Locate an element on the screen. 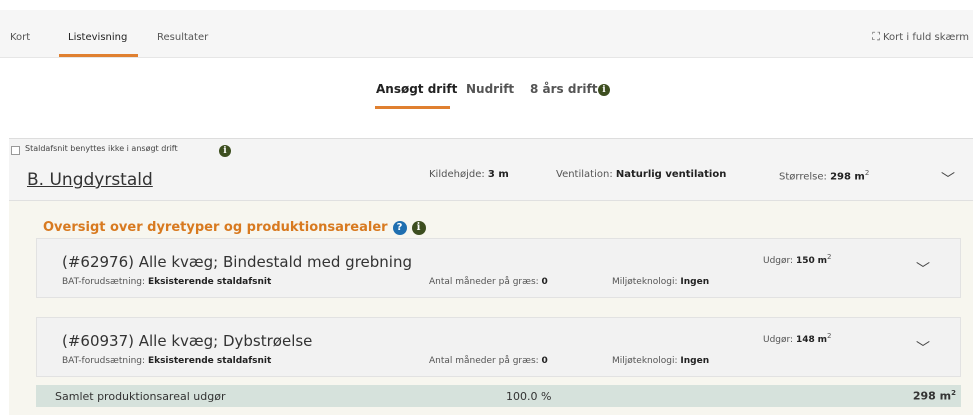 This screenshot has width=973, height=415. fullscreen-icon: ⛶ is located at coordinates (876, 36).